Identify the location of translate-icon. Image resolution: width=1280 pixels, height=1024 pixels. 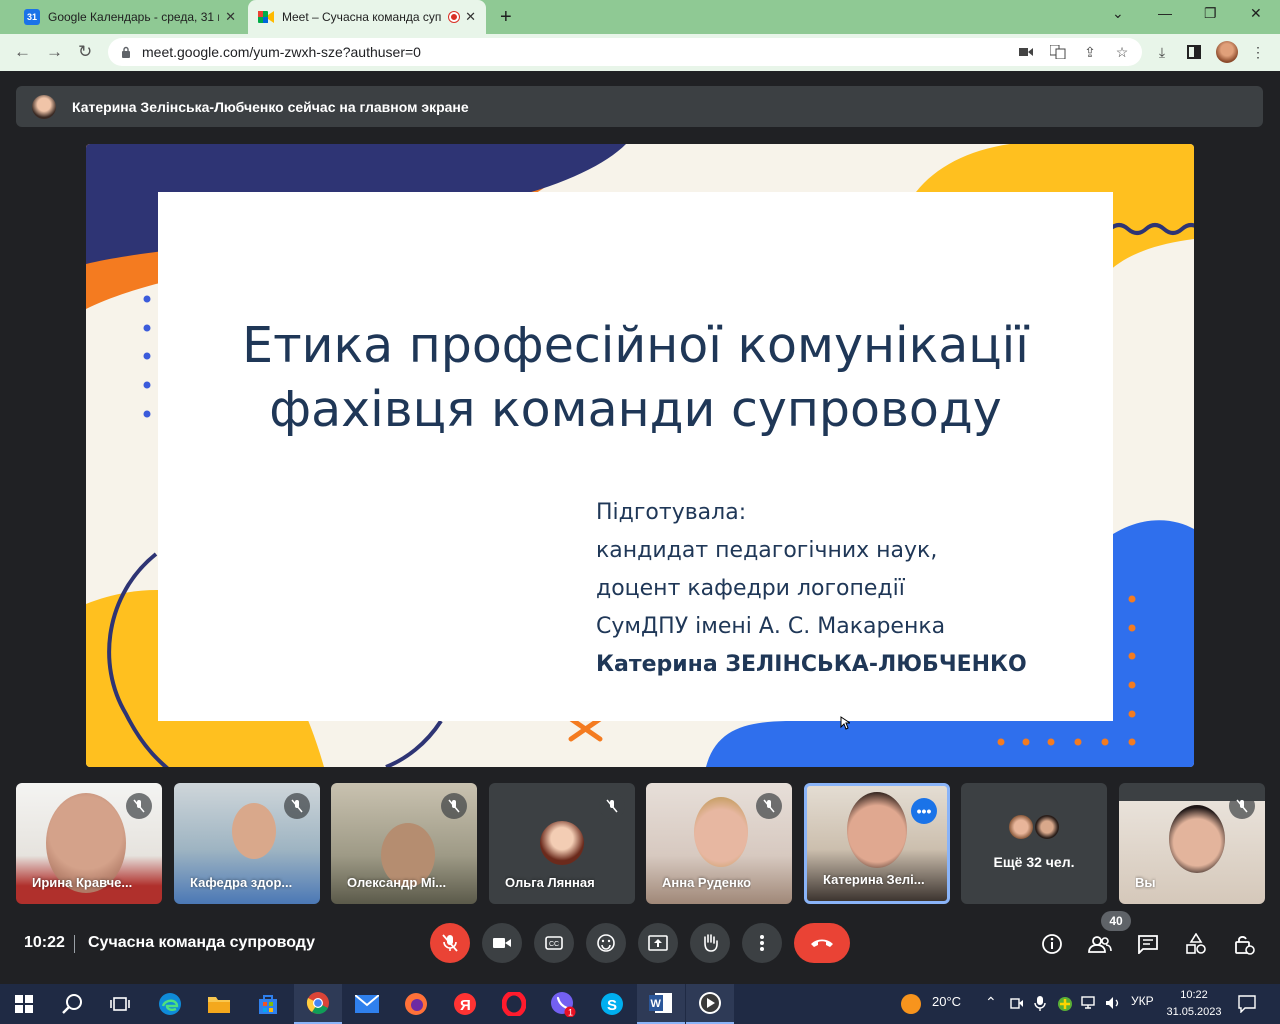
(1058, 52).